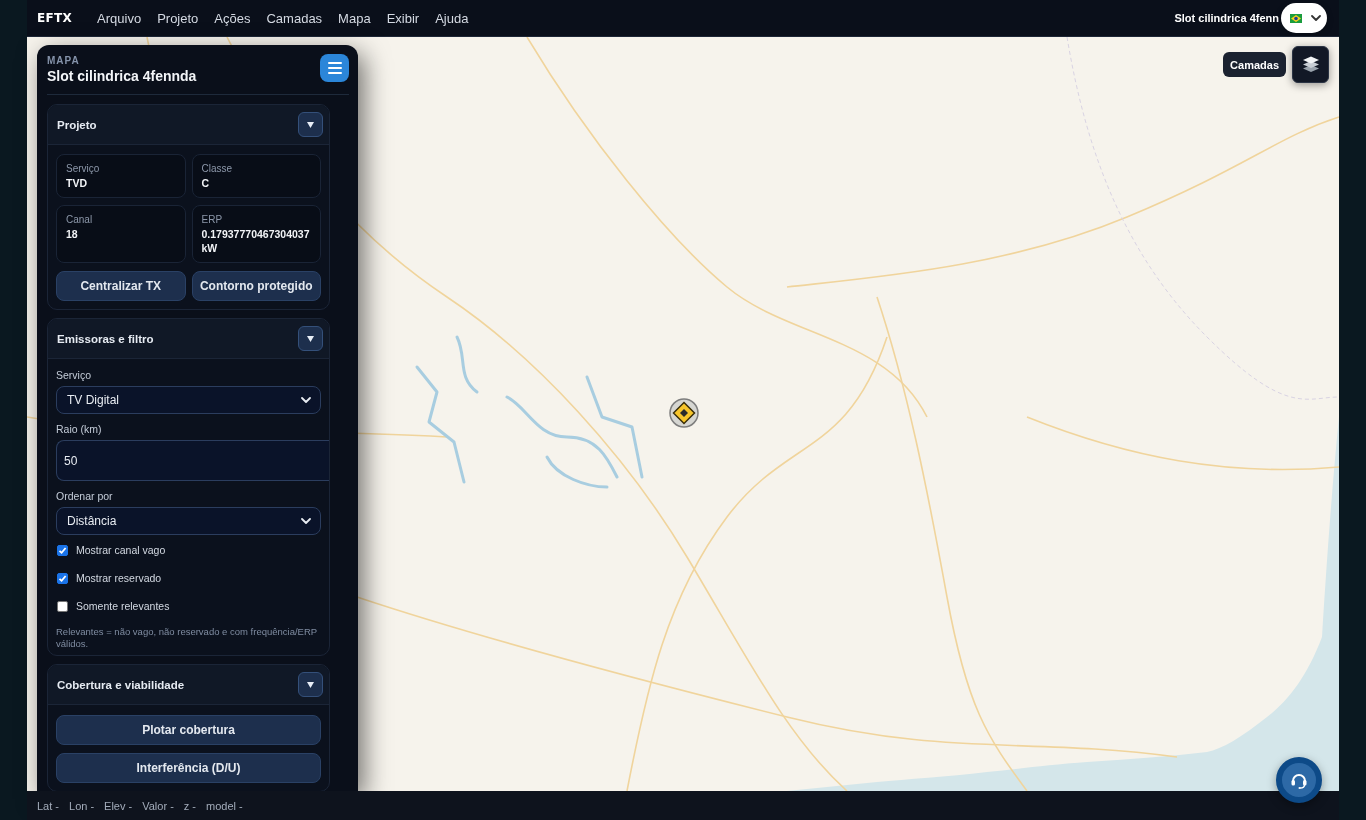 The image size is (1366, 820). I want to click on panel-eyebrow: MAPA, so click(64, 61).